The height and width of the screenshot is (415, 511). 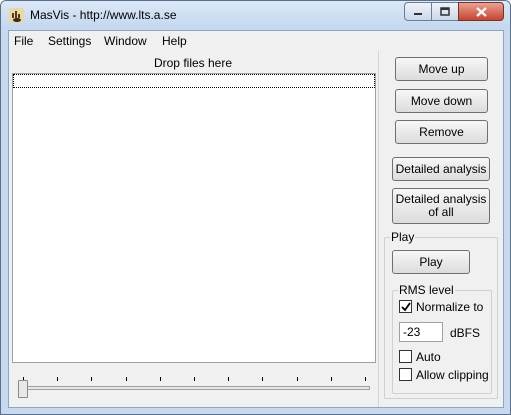 I want to click on slider-thumb, so click(x=23, y=389).